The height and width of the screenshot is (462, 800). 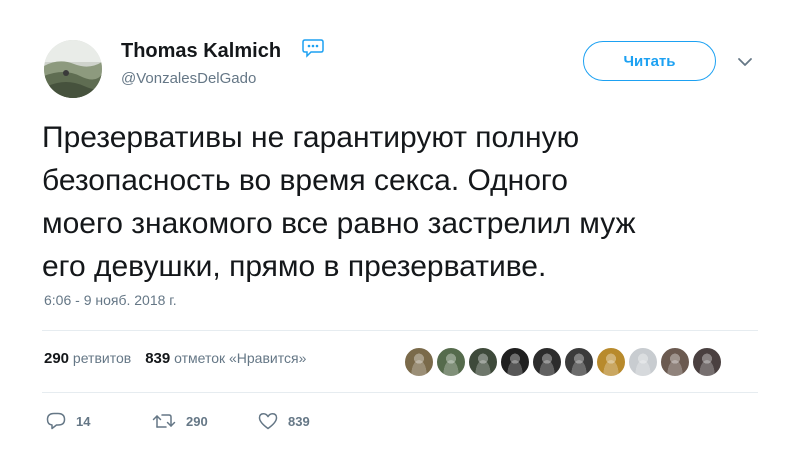 I want to click on avatar, so click(x=73, y=69).